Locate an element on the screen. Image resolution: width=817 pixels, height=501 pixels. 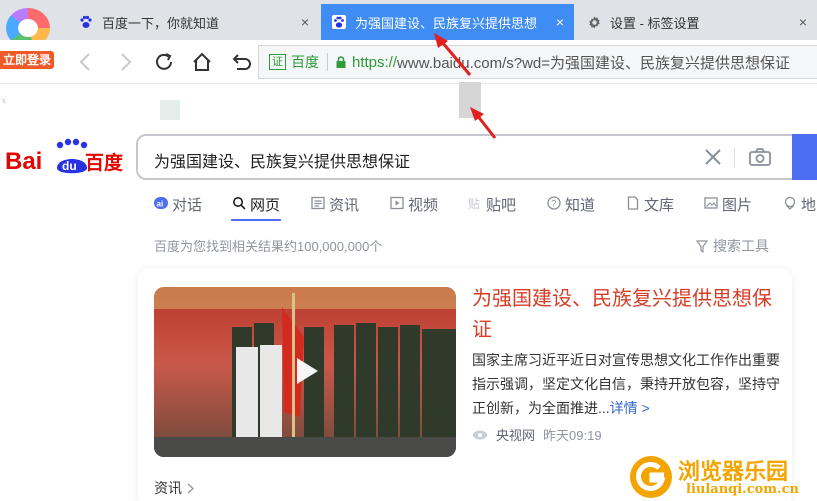
tab-images: 图片 is located at coordinates (728, 208).